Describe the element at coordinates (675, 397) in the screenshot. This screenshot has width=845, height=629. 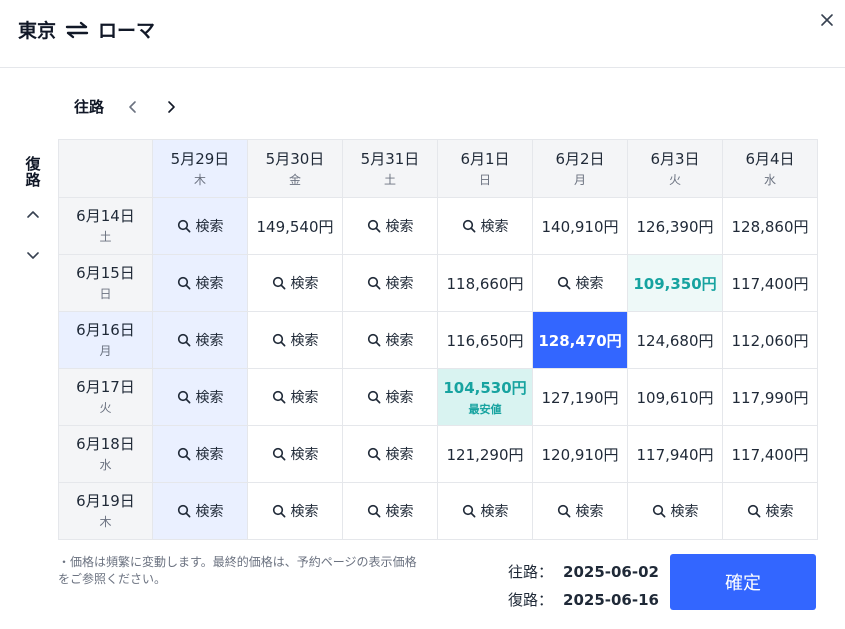
I see `price-cell: 109,610円` at that location.